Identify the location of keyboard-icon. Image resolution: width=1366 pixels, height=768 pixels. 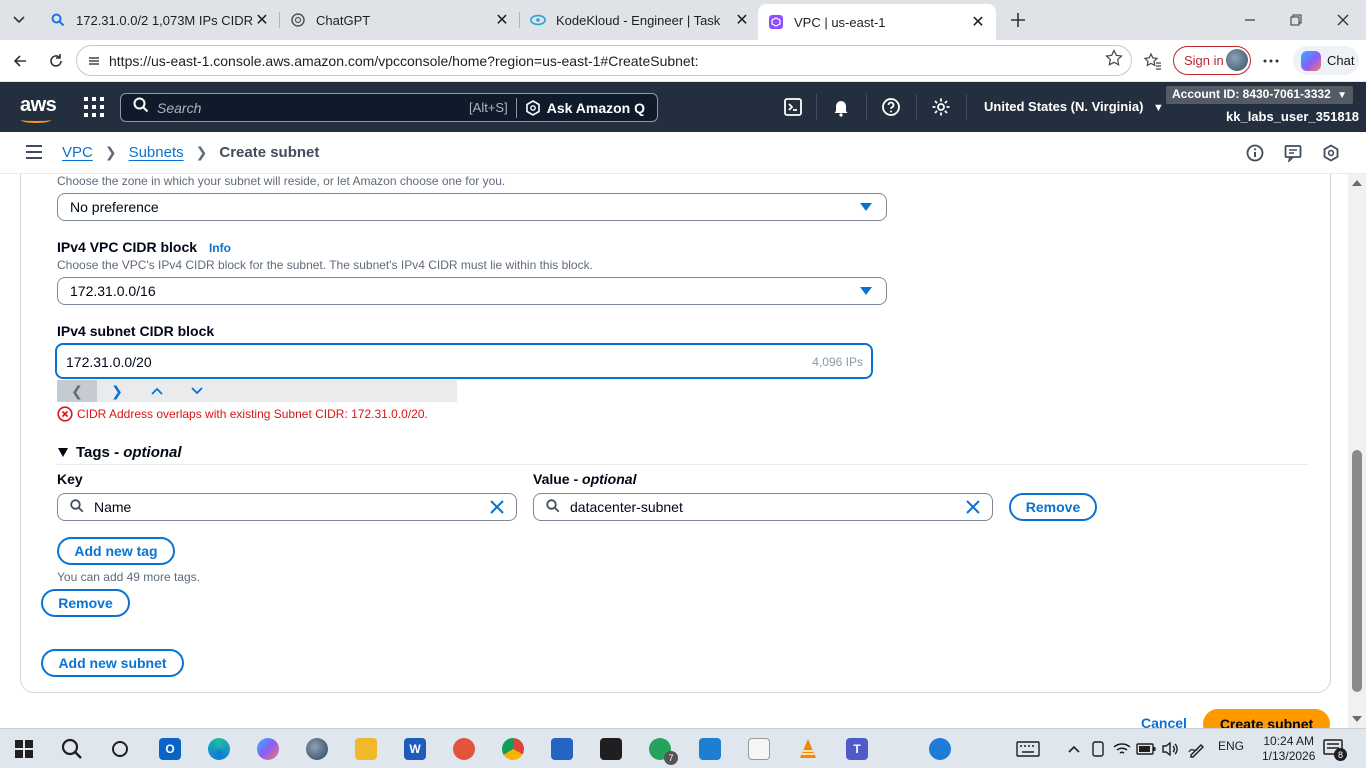
(1028, 749).